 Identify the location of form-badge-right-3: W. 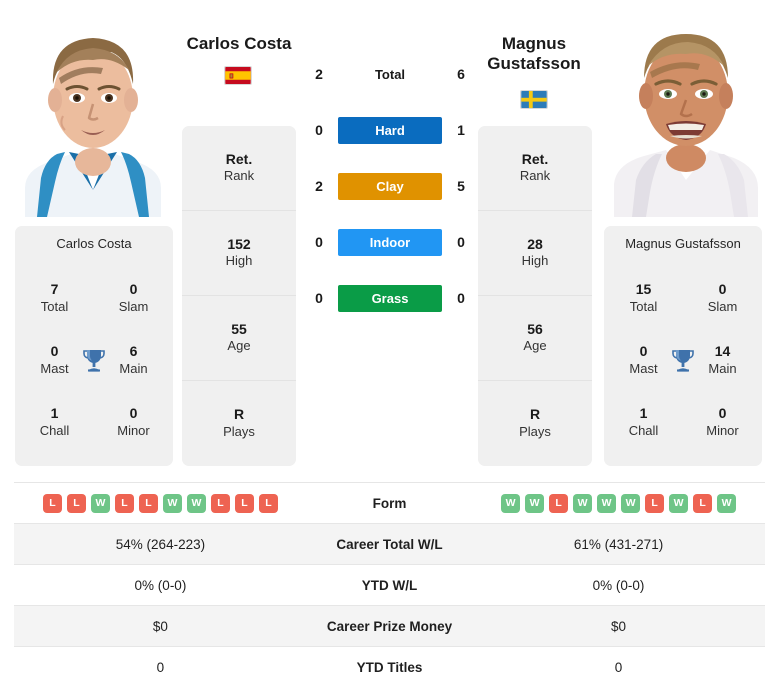
(583, 503).